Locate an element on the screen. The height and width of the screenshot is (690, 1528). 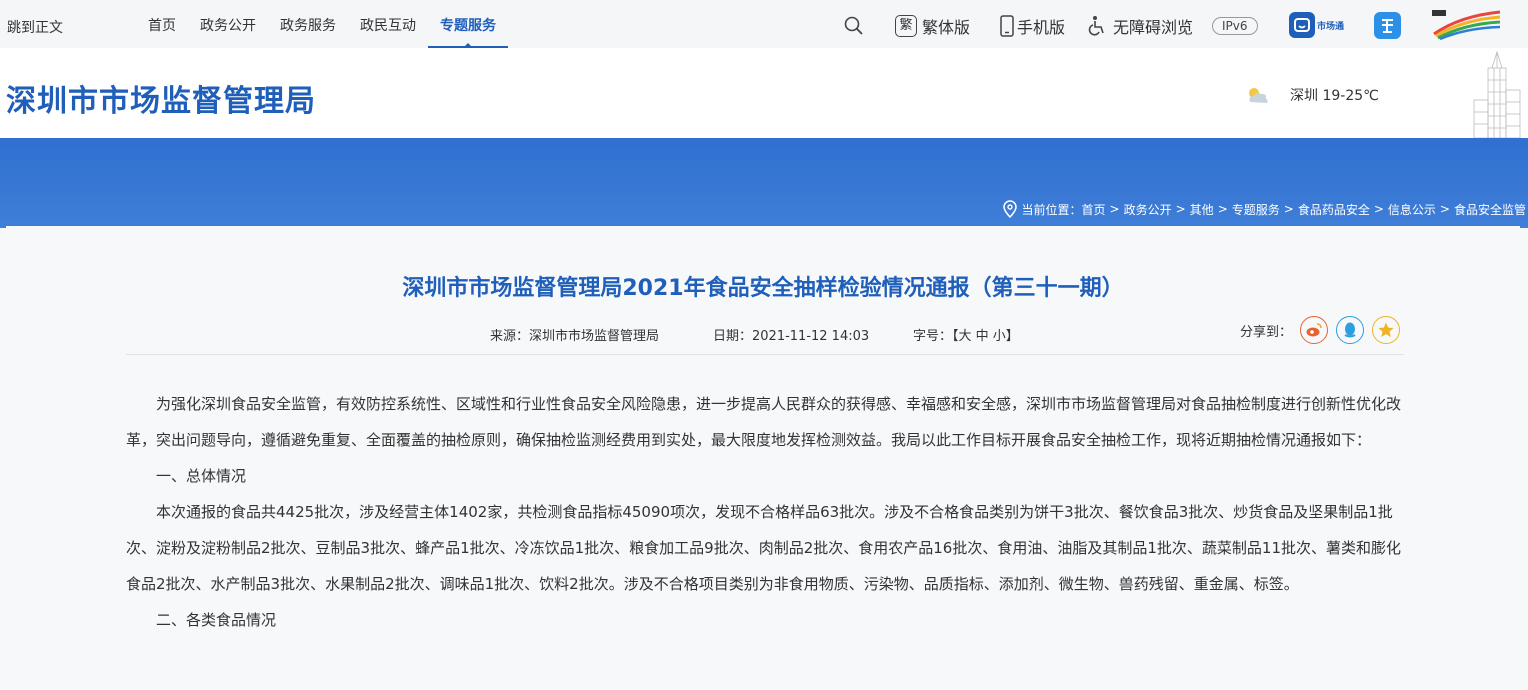
accessibility-label: 无障碍浏览 is located at coordinates (1153, 27).